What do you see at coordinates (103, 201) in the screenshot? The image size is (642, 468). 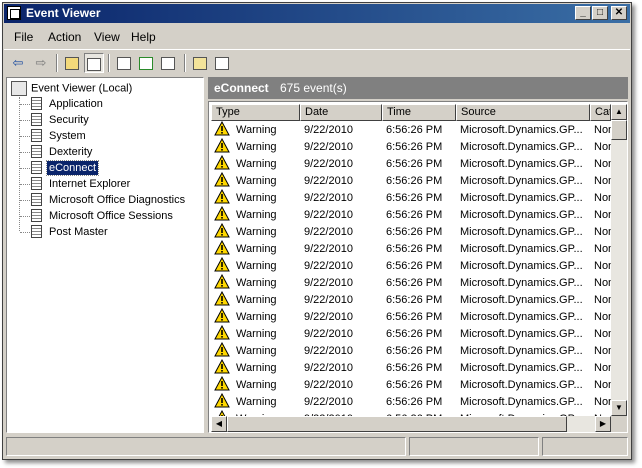 I see `tree-item-office-diagnostics: Microsoft Office Diagnostics` at bounding box center [103, 201].